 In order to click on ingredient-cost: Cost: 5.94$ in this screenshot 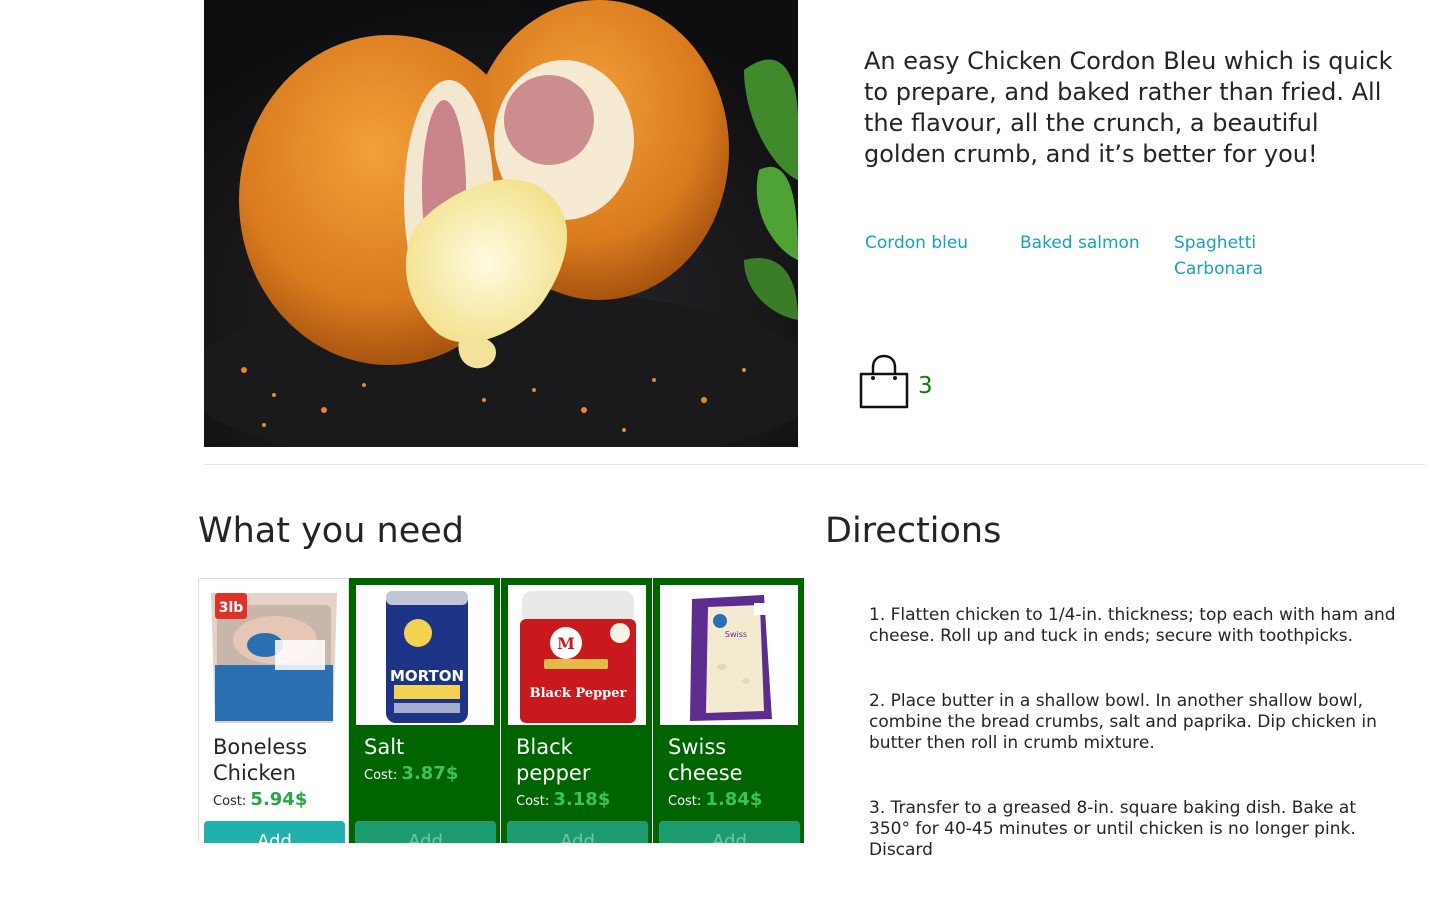, I will do `click(260, 799)`.